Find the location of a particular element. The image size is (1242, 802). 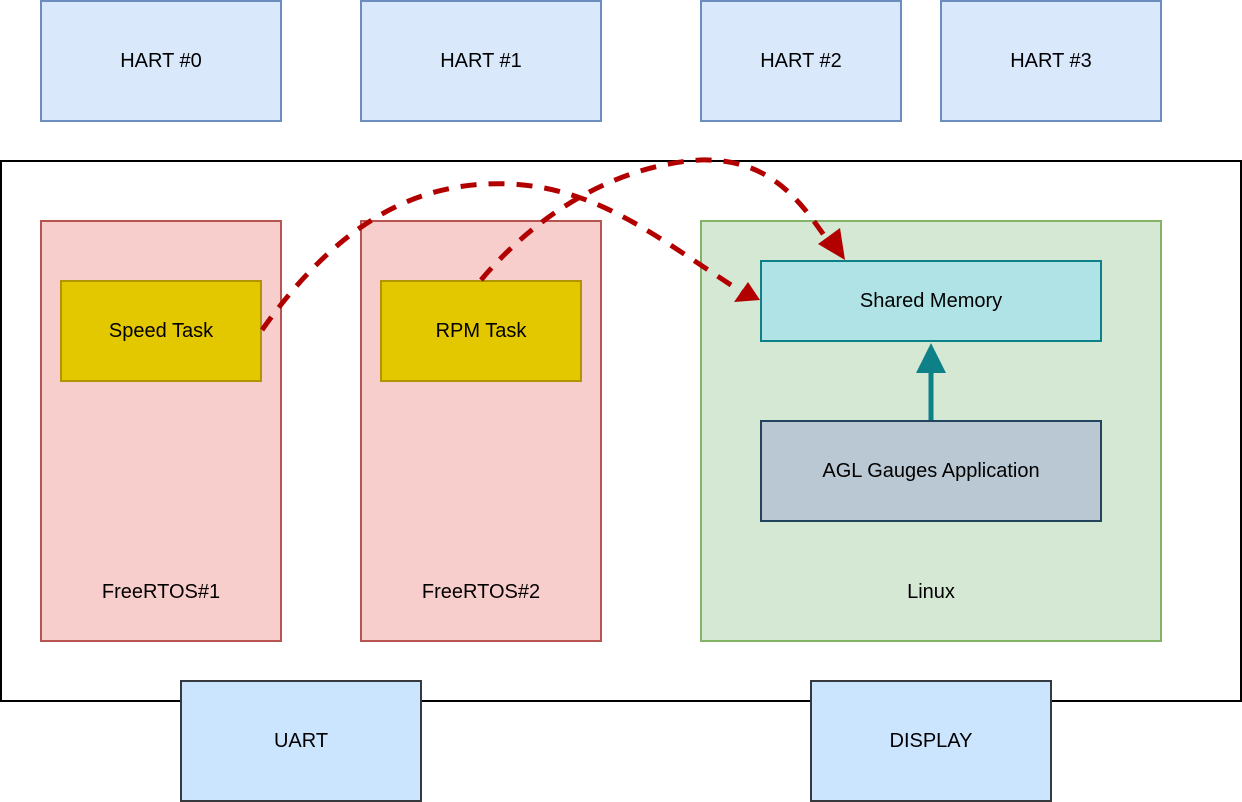

uart-box: UART is located at coordinates (301, 741).